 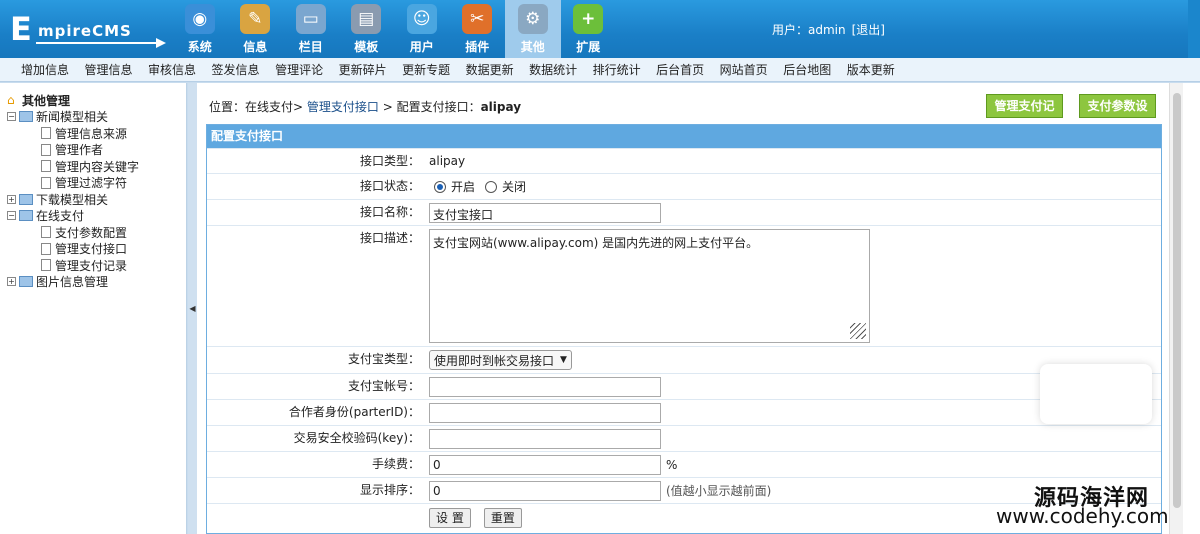 I want to click on row-partner: 合作者身份(parterID)：, so click(x=684, y=412).